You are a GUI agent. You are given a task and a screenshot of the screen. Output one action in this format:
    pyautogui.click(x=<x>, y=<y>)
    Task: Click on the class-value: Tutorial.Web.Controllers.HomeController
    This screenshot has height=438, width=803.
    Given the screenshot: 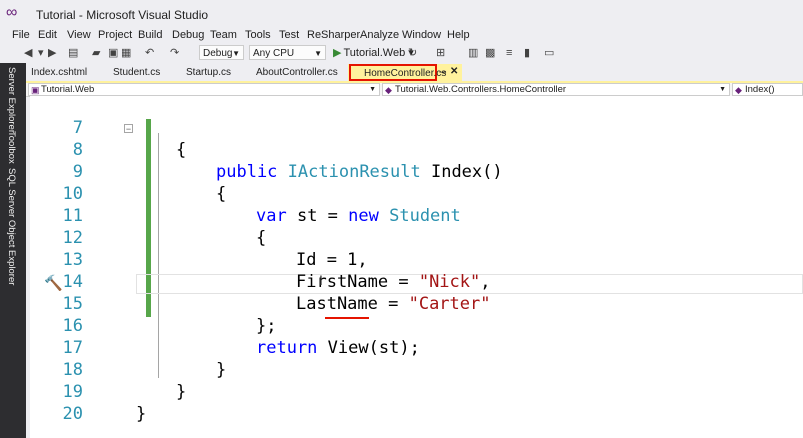 What is the action you would take?
    pyautogui.click(x=481, y=89)
    